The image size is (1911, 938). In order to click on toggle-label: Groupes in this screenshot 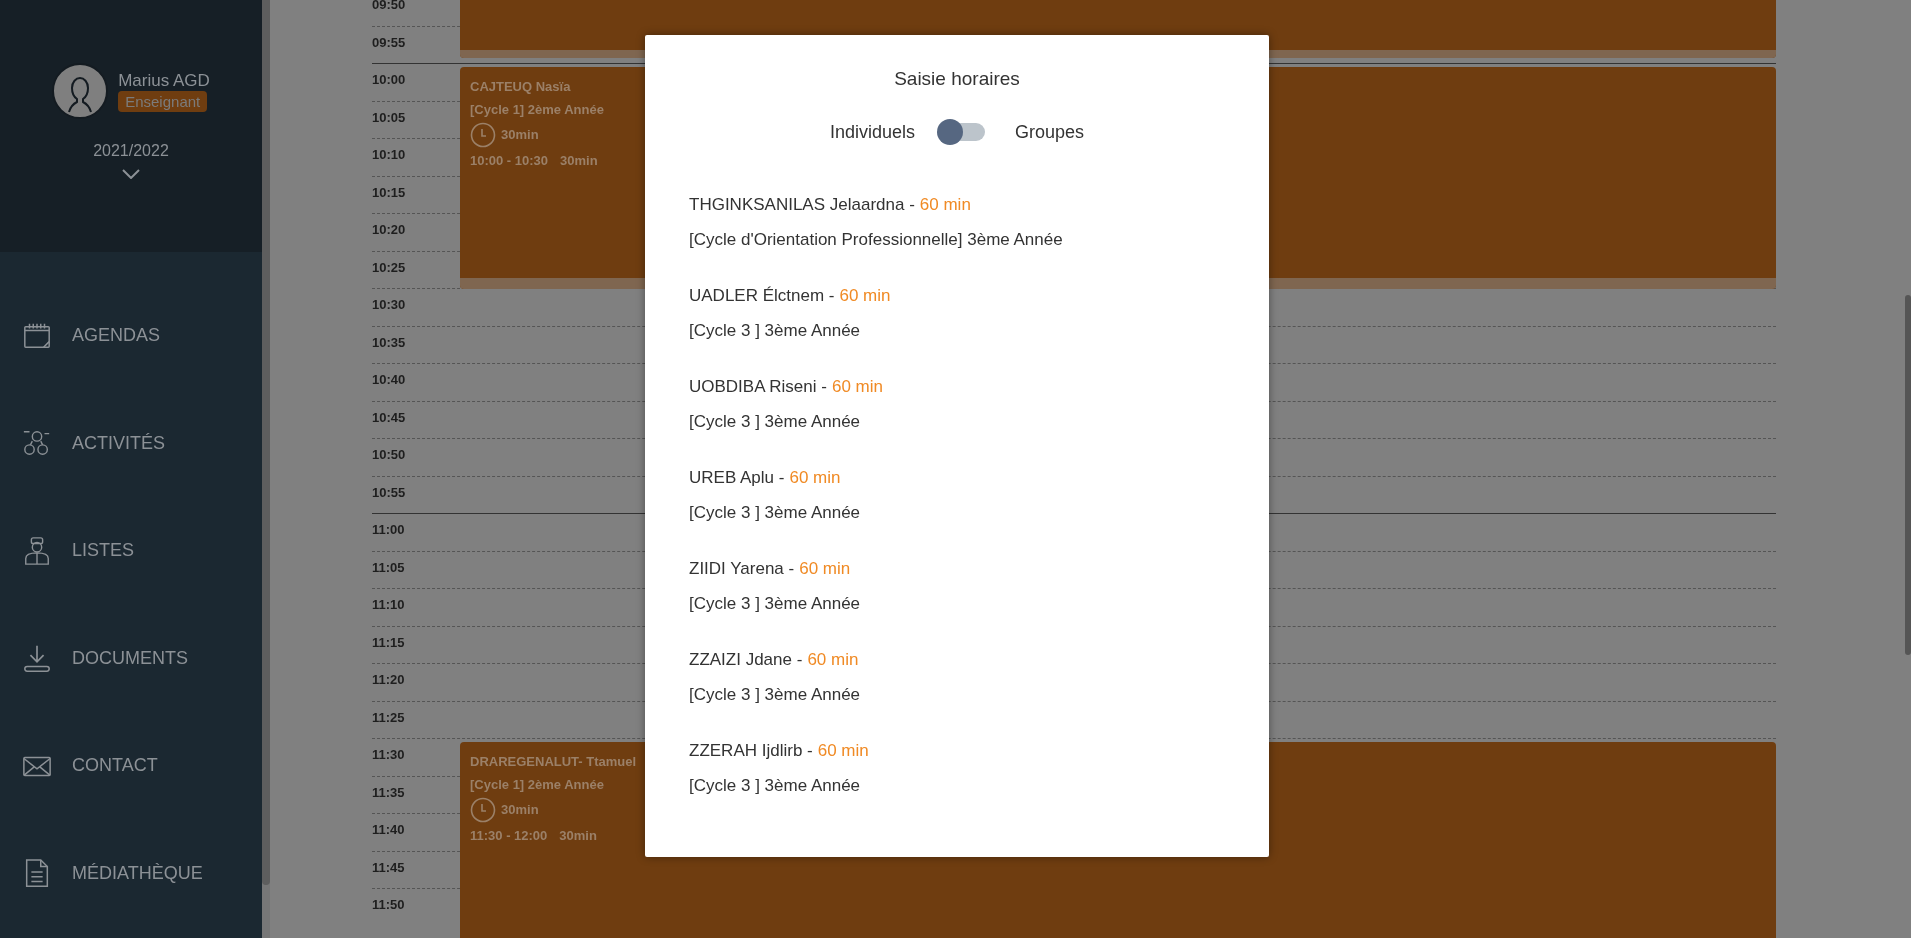, I will do `click(1050, 132)`.